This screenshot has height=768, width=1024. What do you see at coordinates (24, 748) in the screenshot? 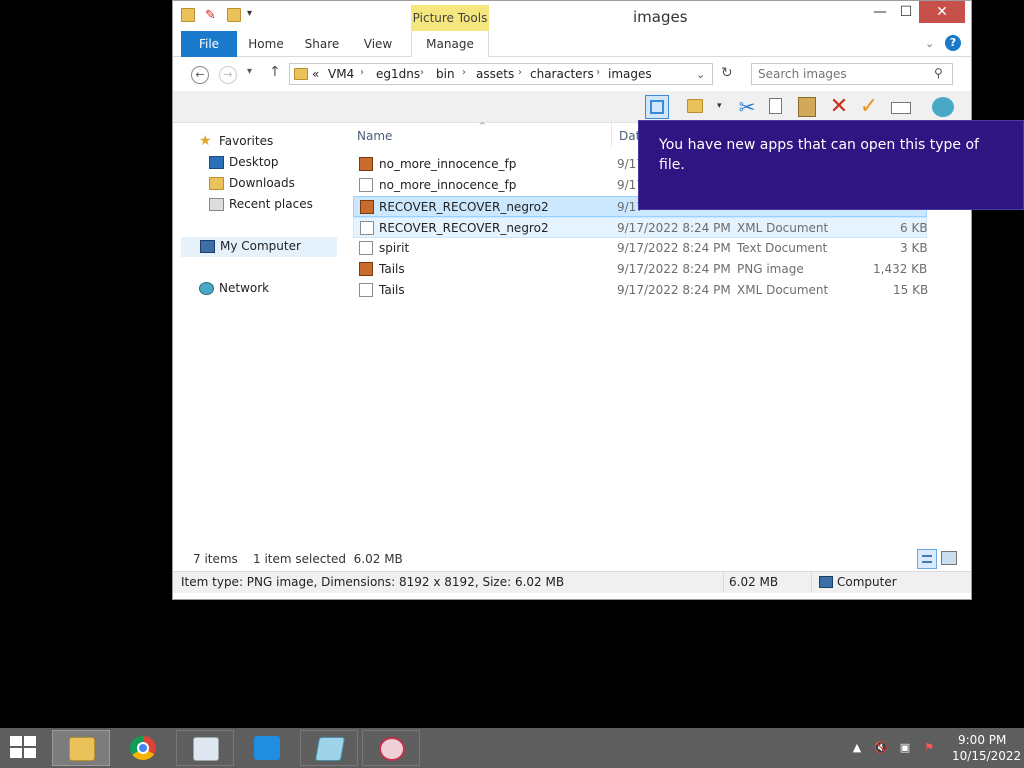
I see `start-button` at bounding box center [24, 748].